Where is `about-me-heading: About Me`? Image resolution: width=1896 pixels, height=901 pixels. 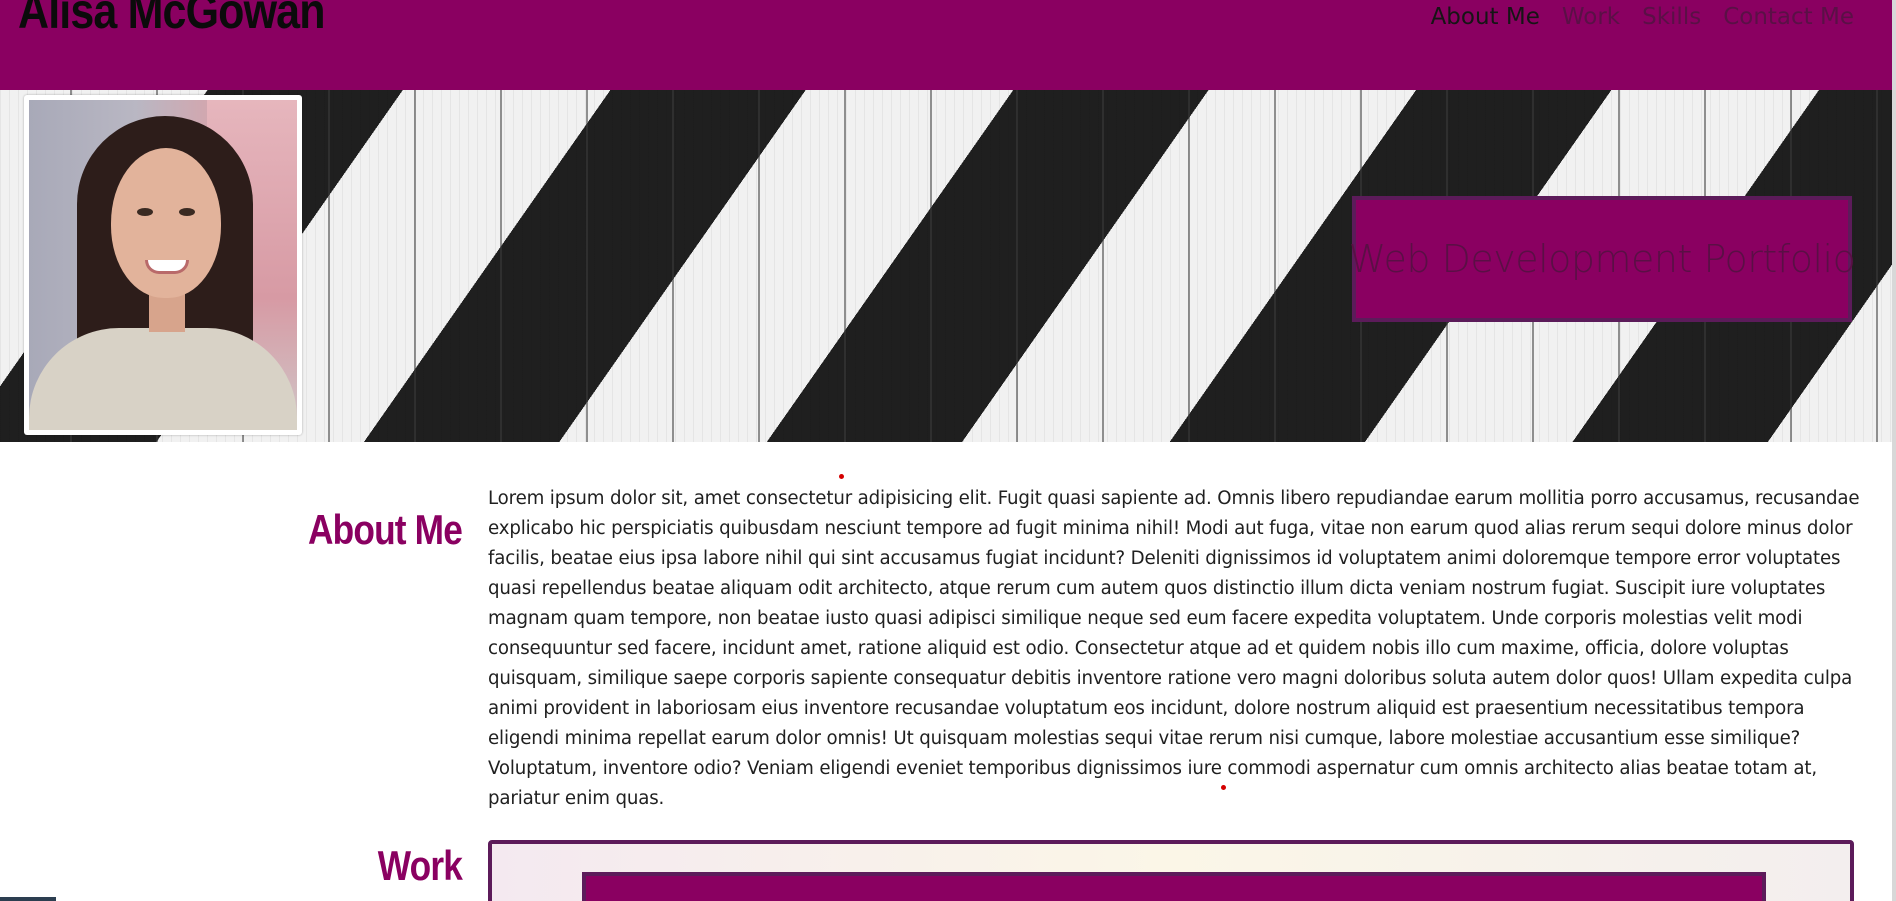
about-me-heading: About Me is located at coordinates (385, 529).